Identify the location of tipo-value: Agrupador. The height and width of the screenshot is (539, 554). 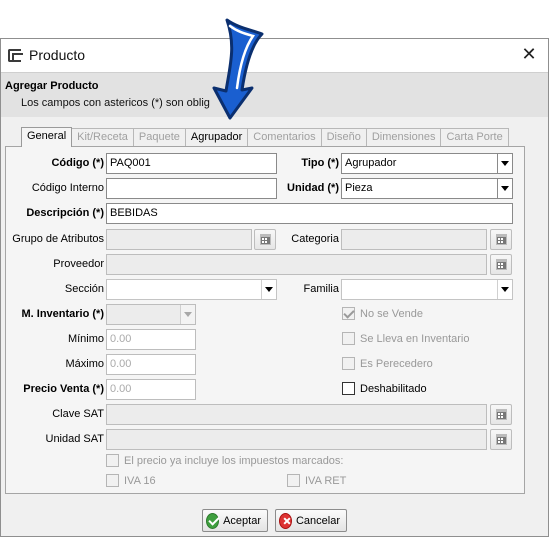
(371, 163).